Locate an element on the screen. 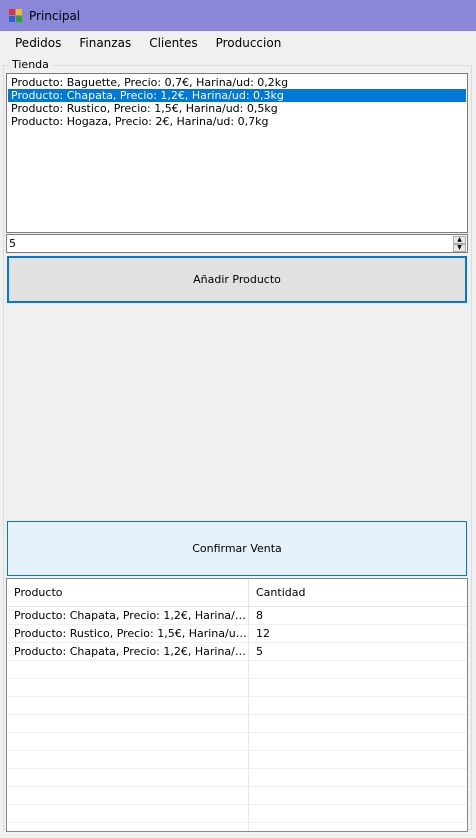 This screenshot has width=476, height=838. title-bar: Principal is located at coordinates (238, 15).